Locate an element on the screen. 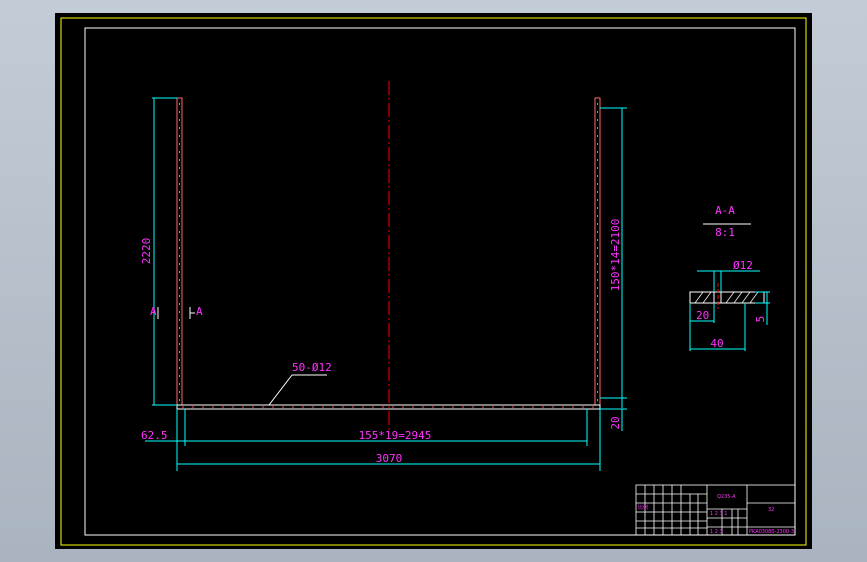 The image size is (867, 562). section-marker-right-label: A is located at coordinates (199, 311).